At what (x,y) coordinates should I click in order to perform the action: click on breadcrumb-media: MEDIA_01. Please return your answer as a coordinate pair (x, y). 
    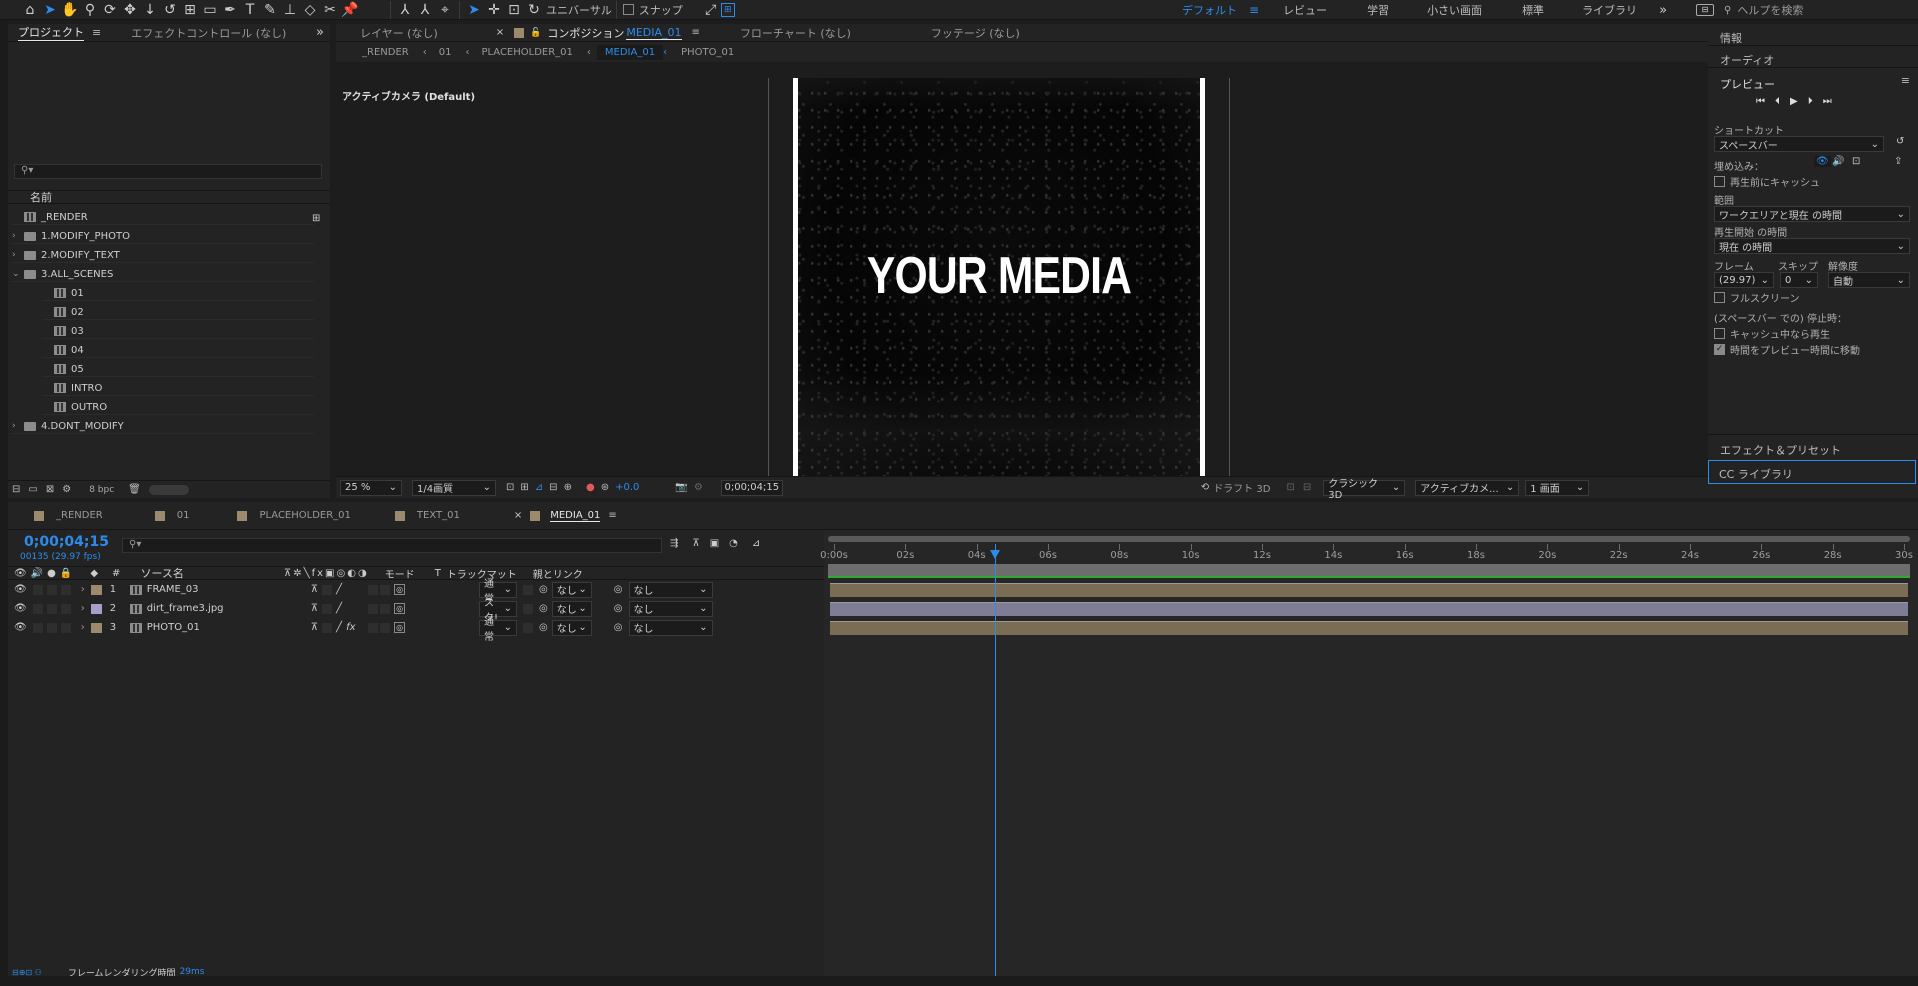
    Looking at the image, I should click on (630, 52).